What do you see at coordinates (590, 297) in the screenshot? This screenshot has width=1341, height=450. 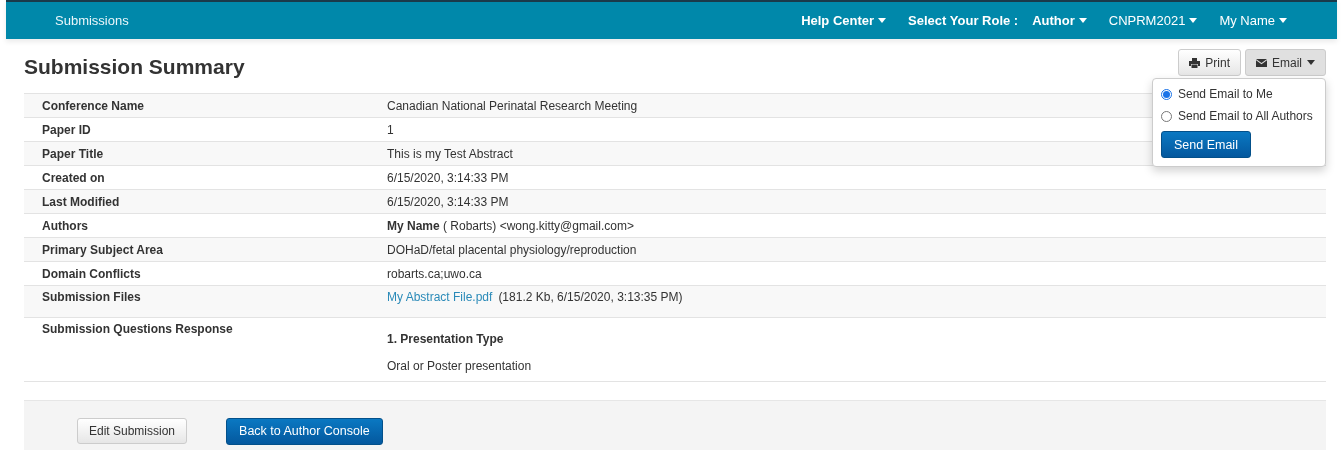 I see `file-details: (181.2 Kb, 6/15/2020, 3:13:35 PM)` at bounding box center [590, 297].